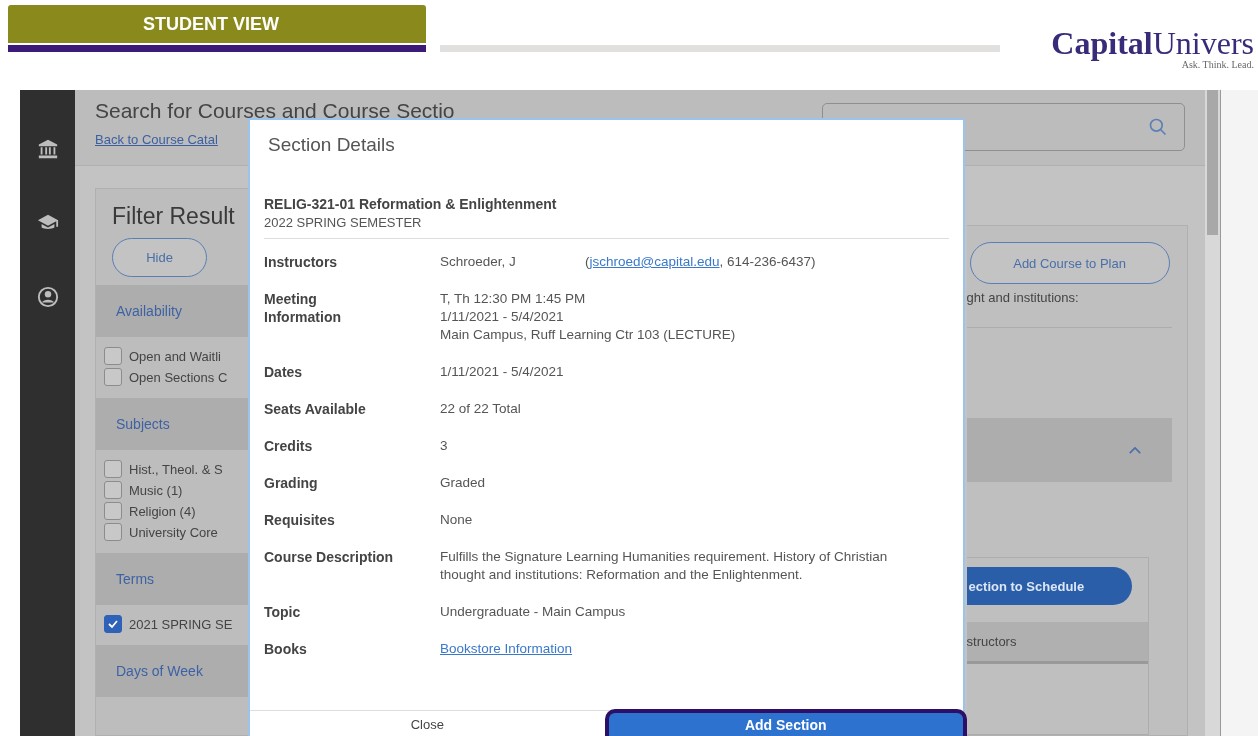  What do you see at coordinates (289, 446) in the screenshot?
I see `detail-label: Credits` at bounding box center [289, 446].